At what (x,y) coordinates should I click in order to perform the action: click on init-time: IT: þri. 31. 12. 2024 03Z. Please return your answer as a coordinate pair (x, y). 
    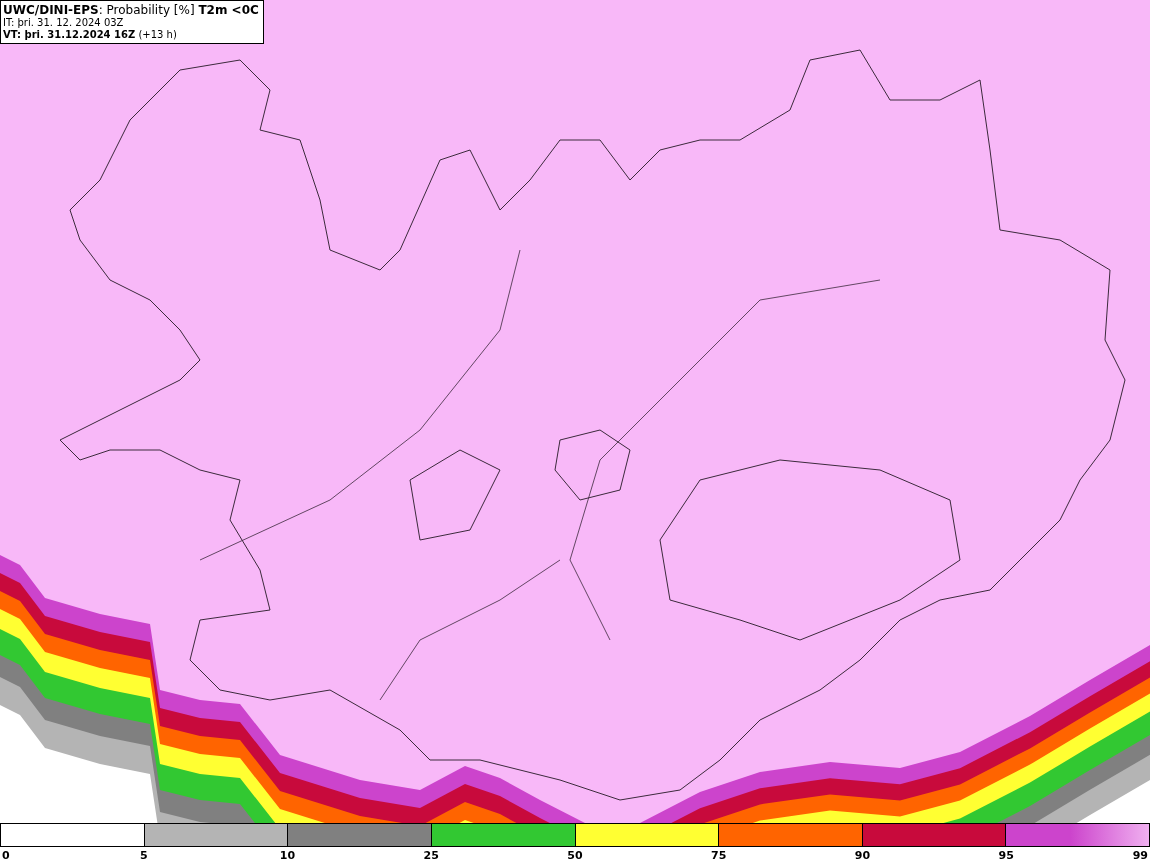
    Looking at the image, I should click on (64, 23).